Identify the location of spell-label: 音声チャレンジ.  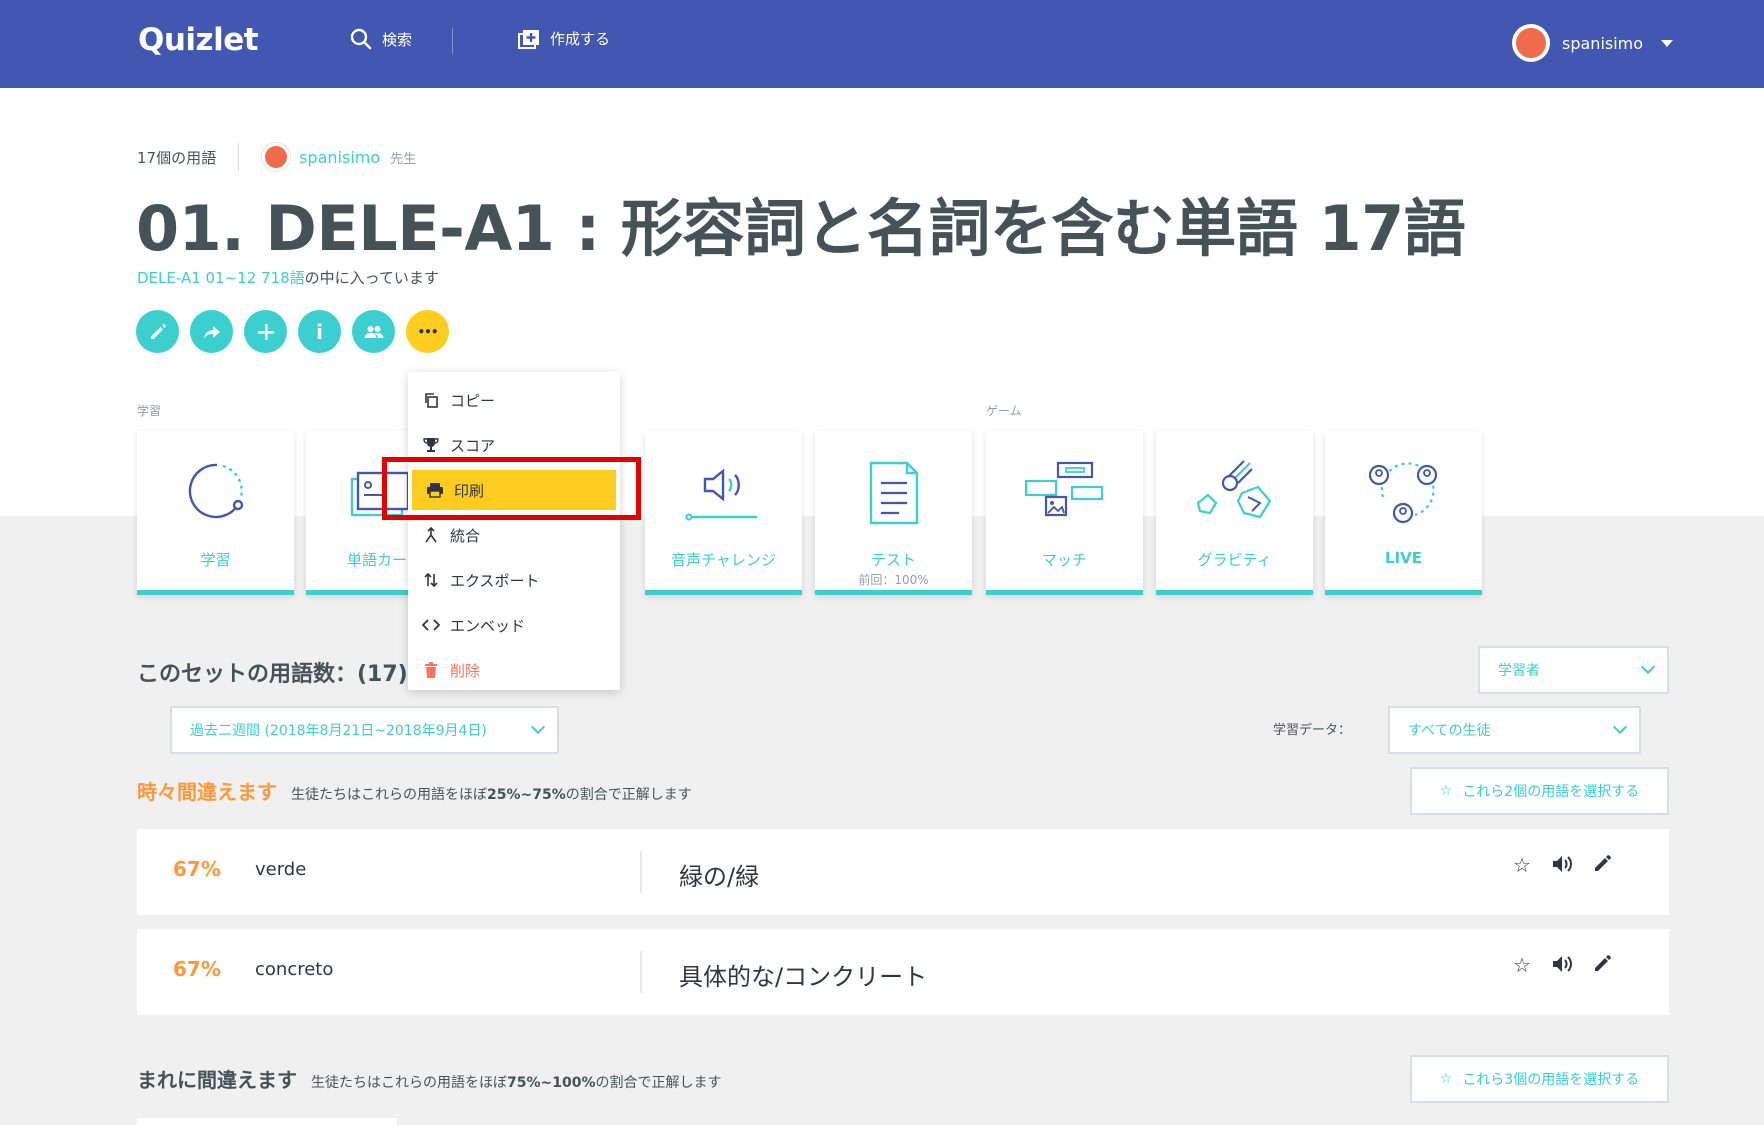
(723, 560).